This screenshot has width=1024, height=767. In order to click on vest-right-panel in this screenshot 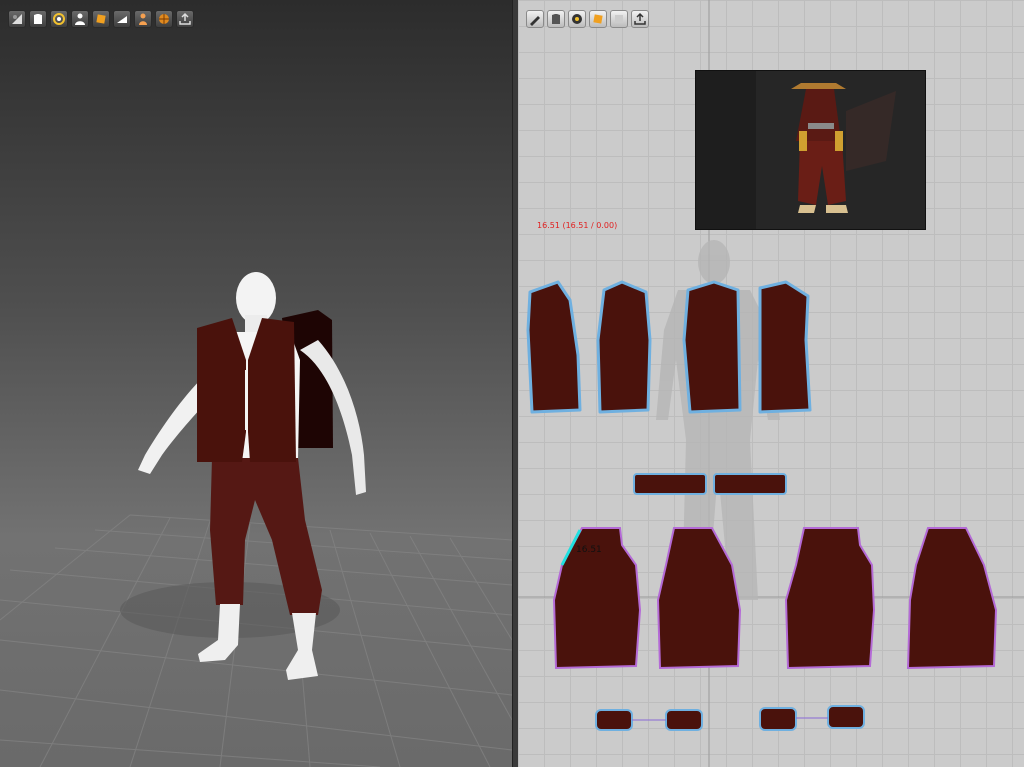, I will do `click(272, 390)`.